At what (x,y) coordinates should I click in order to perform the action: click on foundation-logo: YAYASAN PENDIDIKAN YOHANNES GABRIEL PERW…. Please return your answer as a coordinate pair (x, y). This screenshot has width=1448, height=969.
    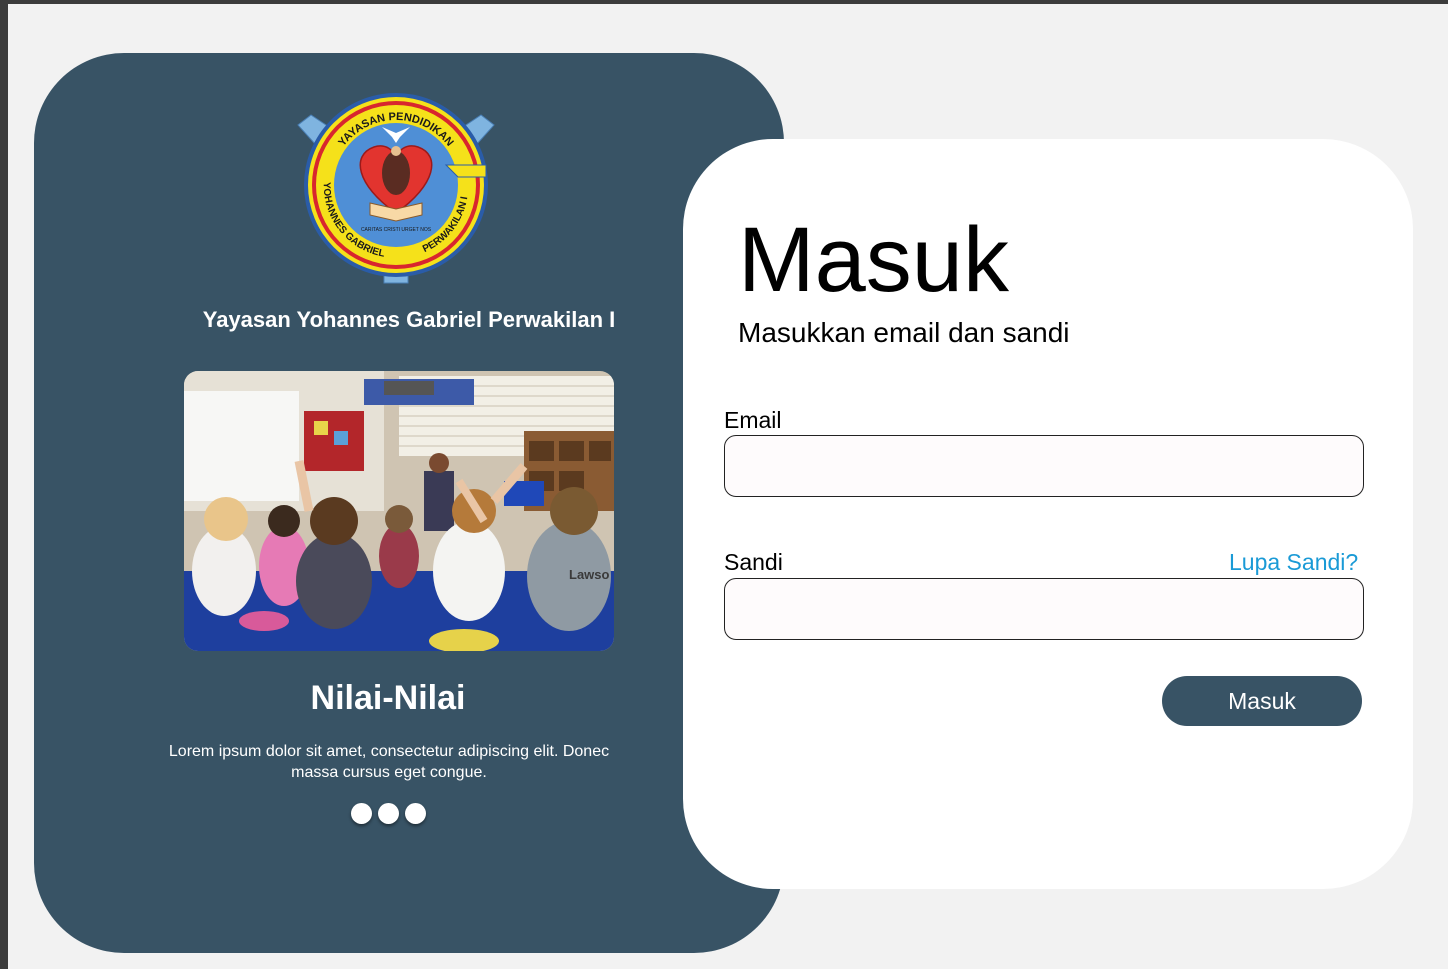
    Looking at the image, I should click on (396, 188).